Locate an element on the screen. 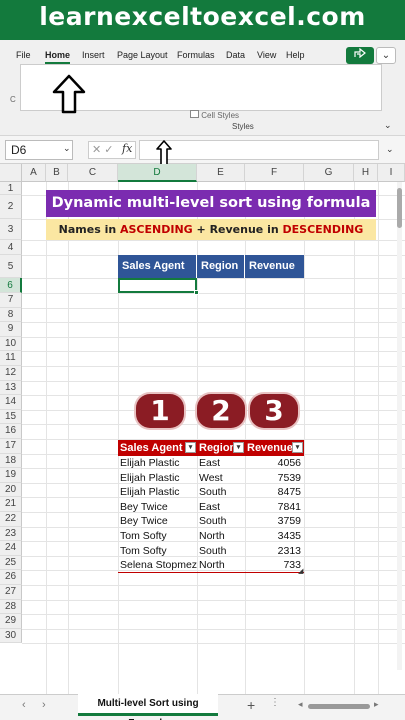  output-header-revenue: Revenue is located at coordinates (274, 266).